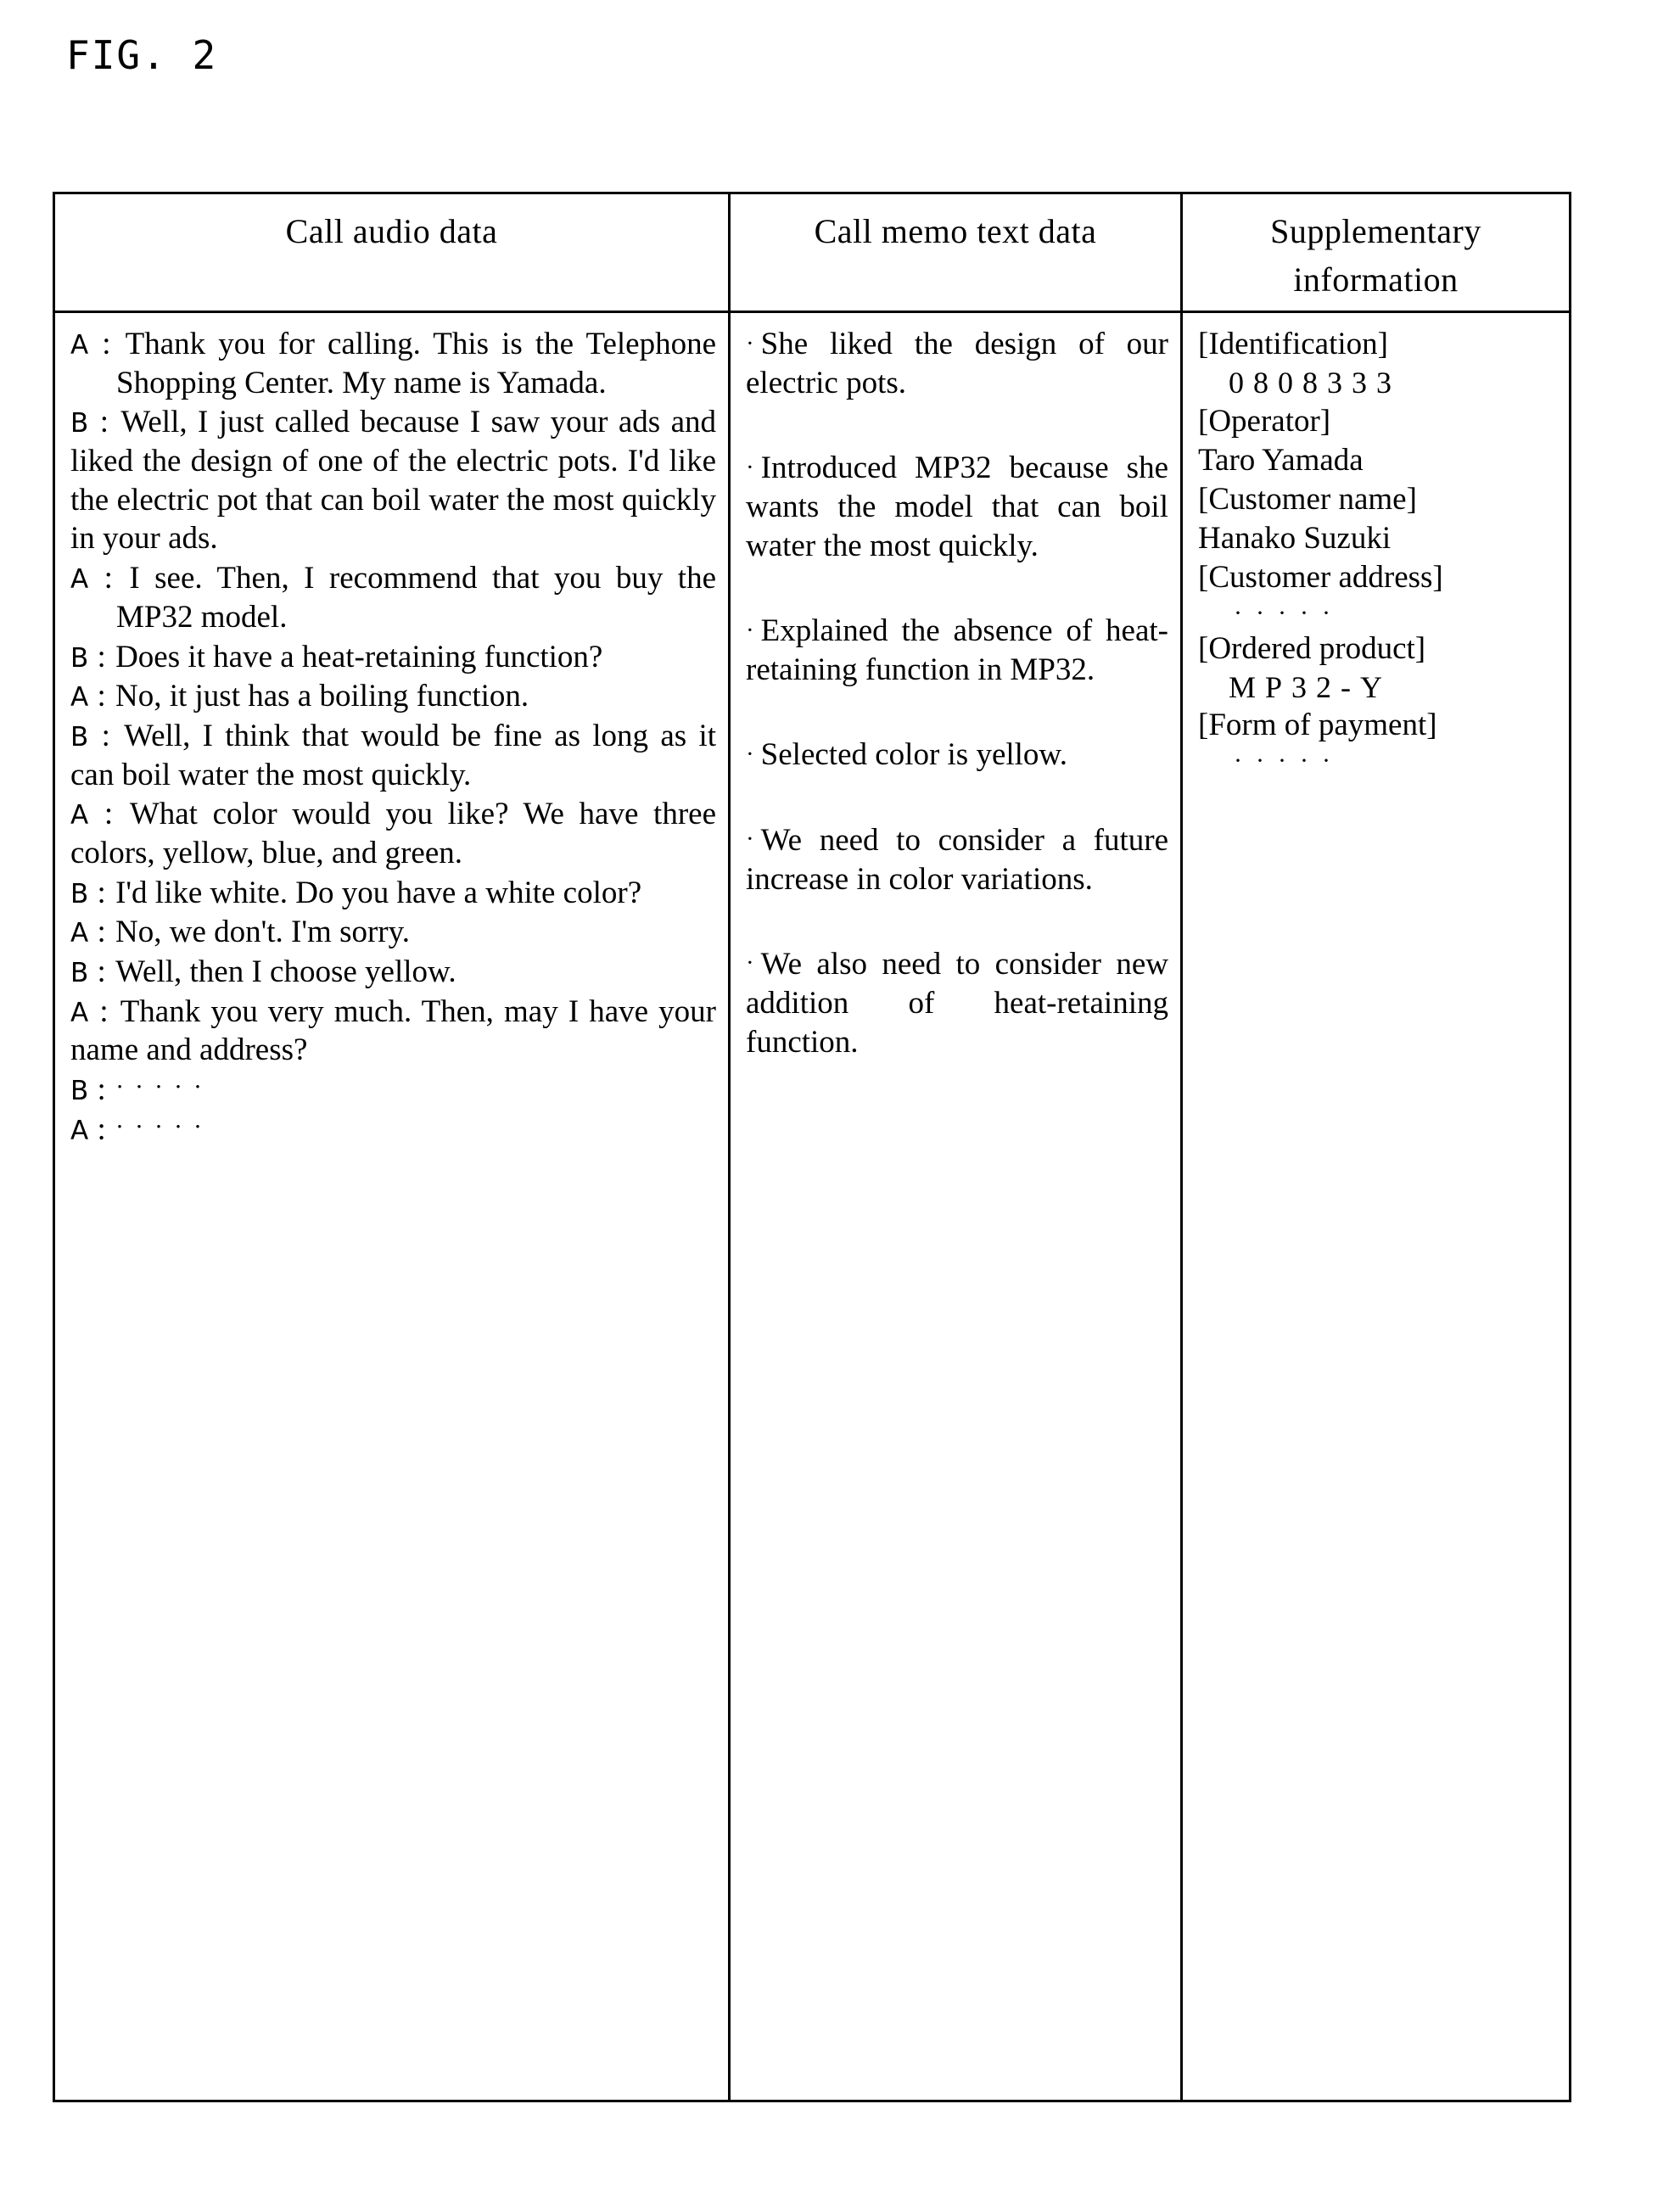 The image size is (1680, 2199). Describe the element at coordinates (955, 231) in the screenshot. I see `column-header-line: Call memo text data` at that location.